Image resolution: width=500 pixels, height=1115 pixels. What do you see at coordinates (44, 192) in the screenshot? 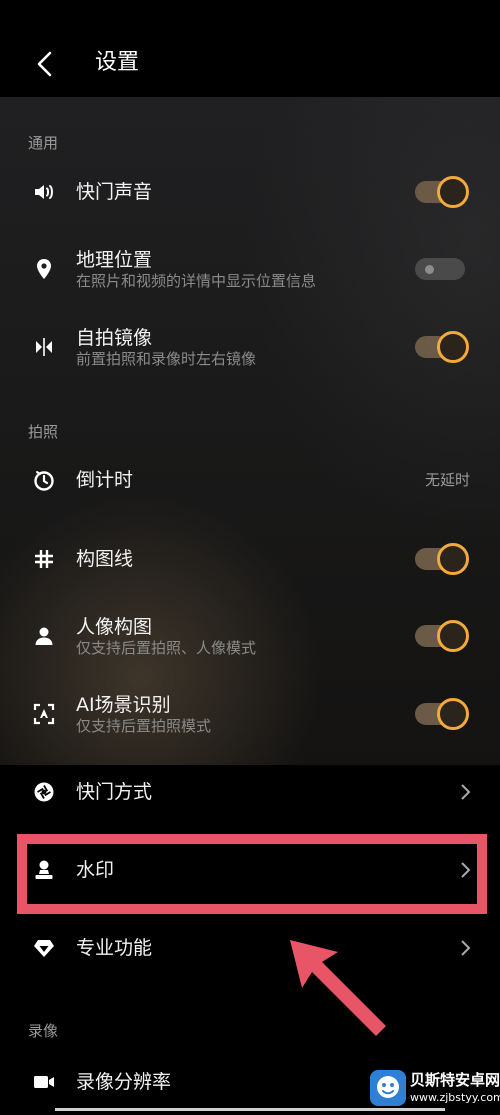
I see `speaker-icon` at bounding box center [44, 192].